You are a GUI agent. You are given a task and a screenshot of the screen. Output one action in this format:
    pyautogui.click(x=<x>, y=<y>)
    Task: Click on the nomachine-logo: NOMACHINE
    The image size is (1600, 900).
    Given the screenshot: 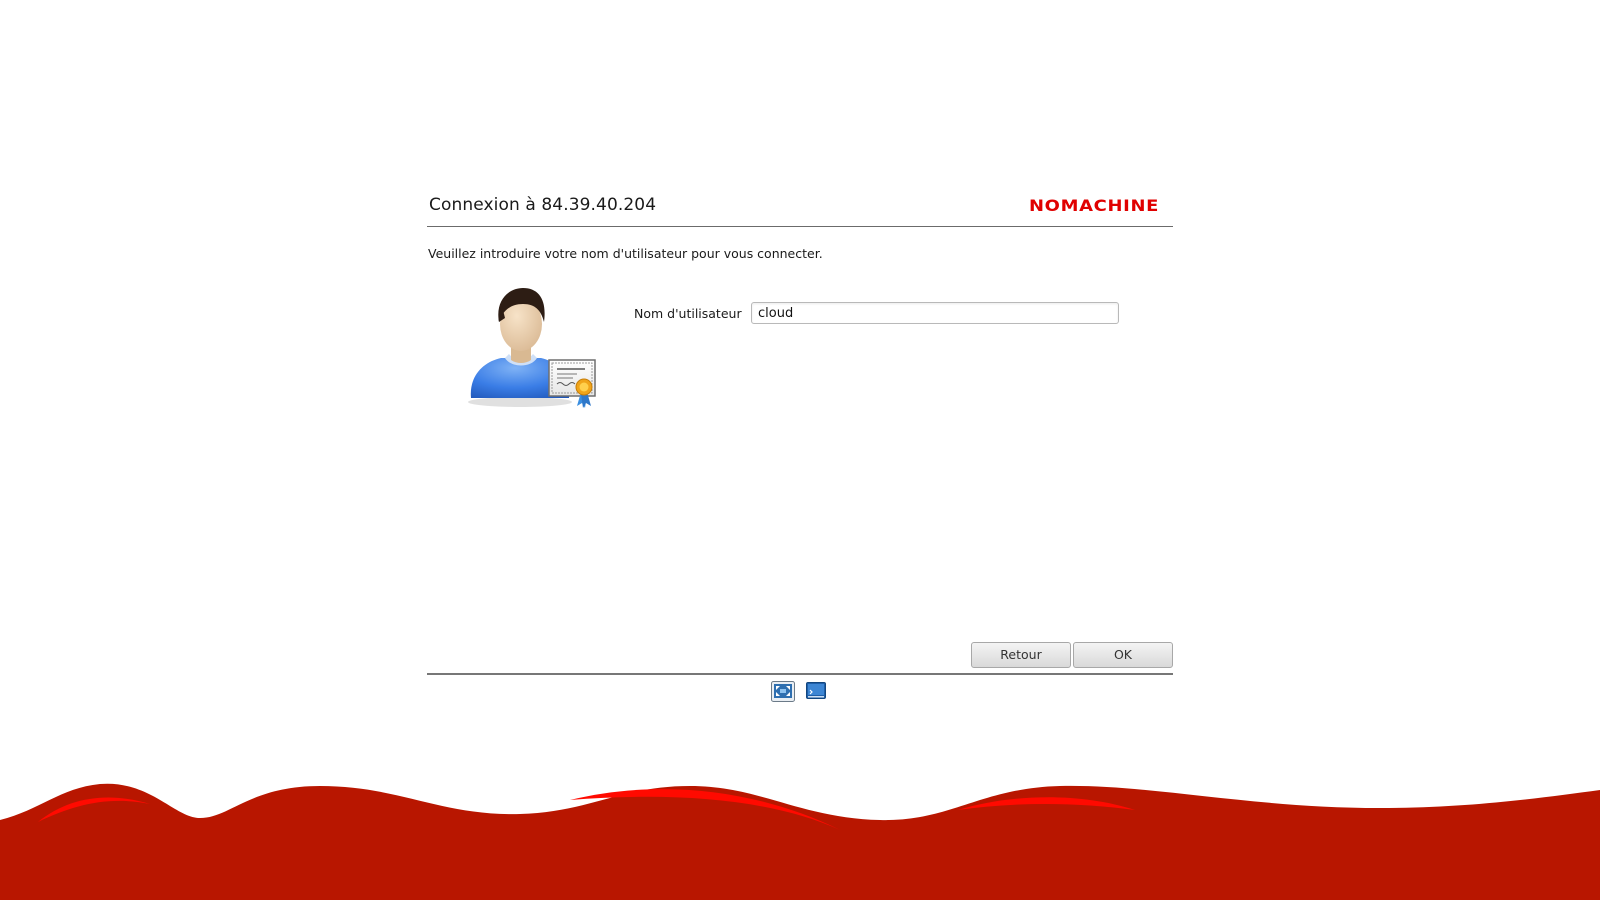 What is the action you would take?
    pyautogui.click(x=1094, y=205)
    